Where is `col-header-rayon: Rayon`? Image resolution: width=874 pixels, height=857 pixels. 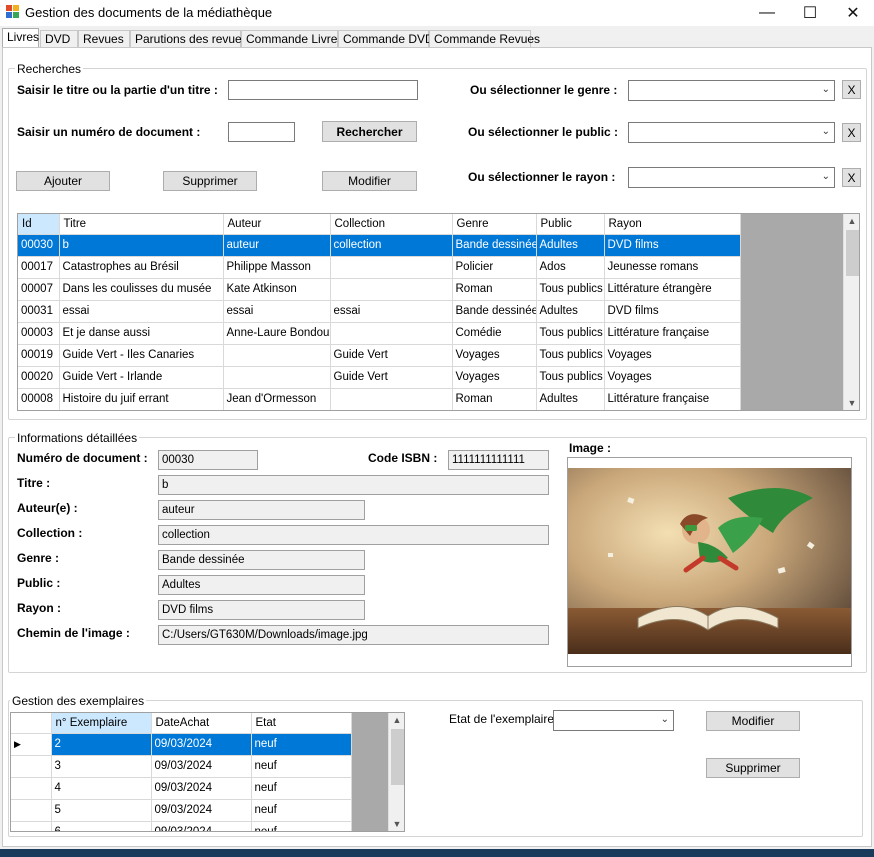
col-header-rayon: Rayon is located at coordinates (672, 224).